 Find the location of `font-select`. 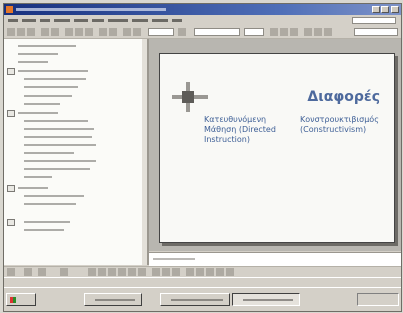

font-select is located at coordinates (217, 32).